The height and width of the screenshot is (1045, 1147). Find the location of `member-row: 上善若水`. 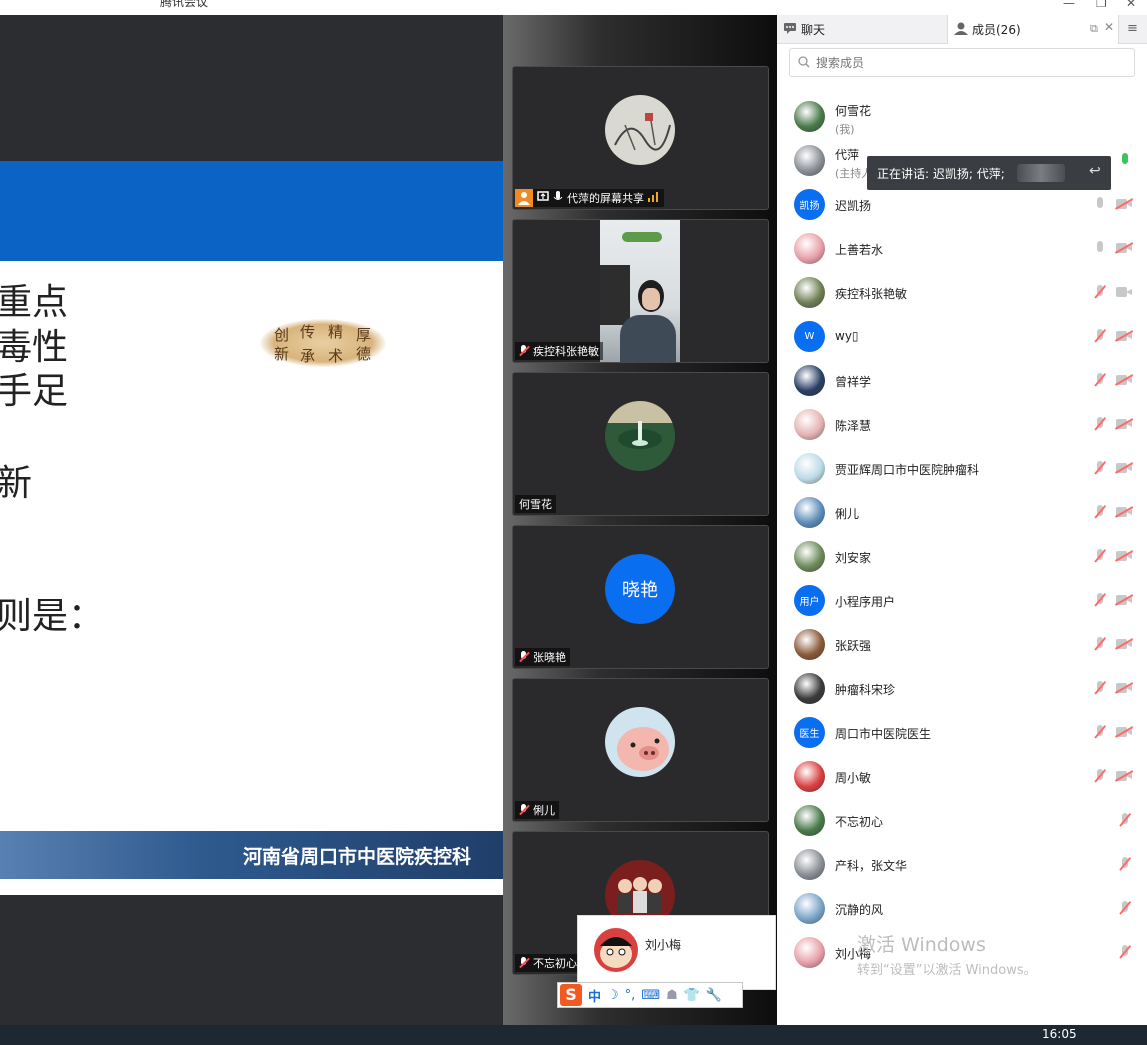

member-row: 上善若水 is located at coordinates (962, 249).